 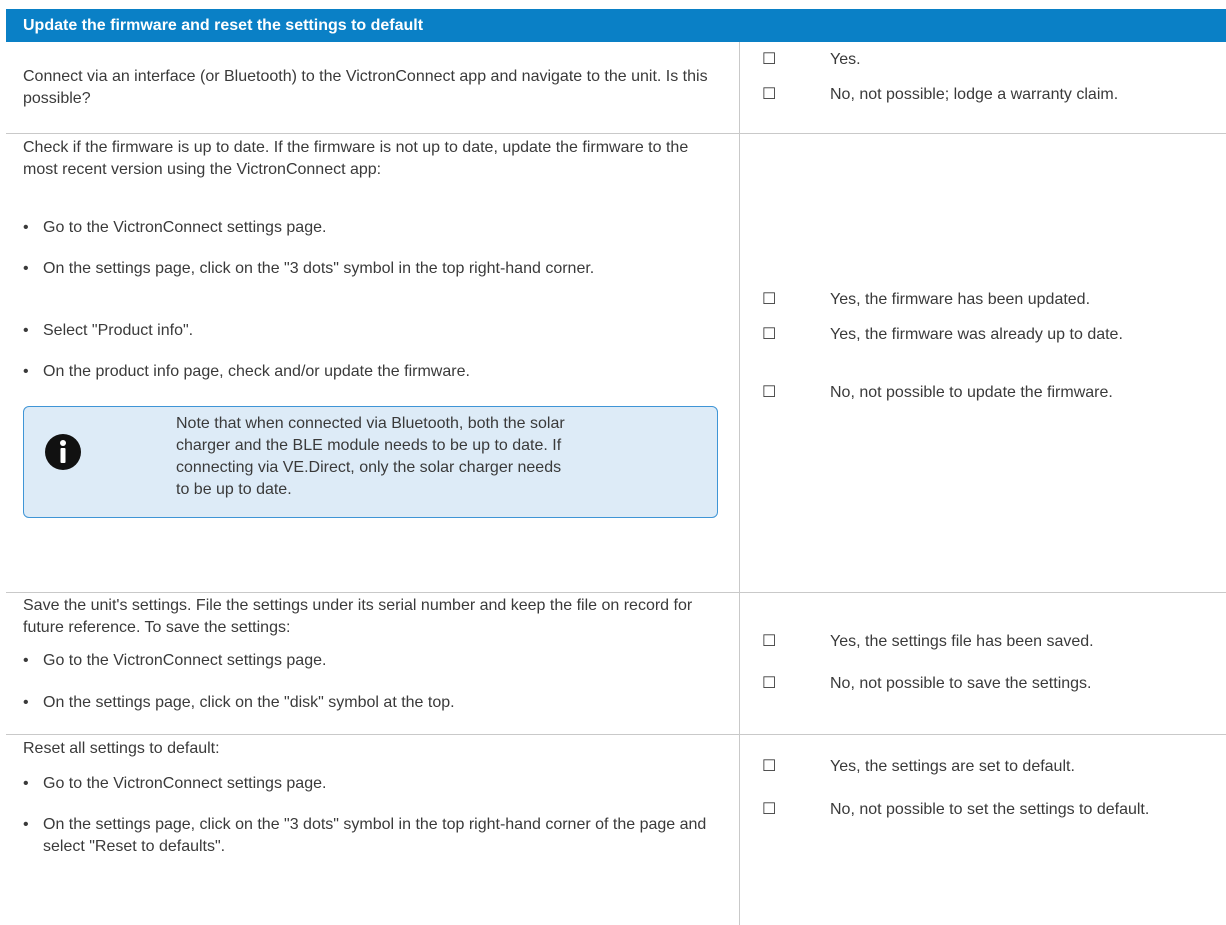 I want to click on option-label: Yes., so click(x=845, y=59).